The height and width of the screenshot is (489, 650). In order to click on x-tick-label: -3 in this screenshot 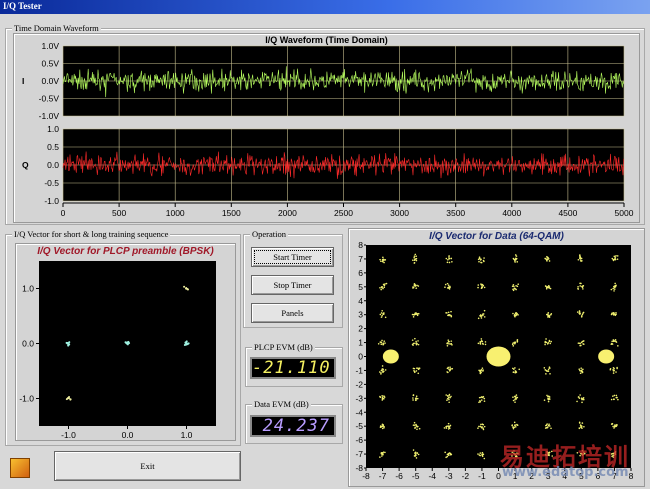, I will do `click(449, 476)`.